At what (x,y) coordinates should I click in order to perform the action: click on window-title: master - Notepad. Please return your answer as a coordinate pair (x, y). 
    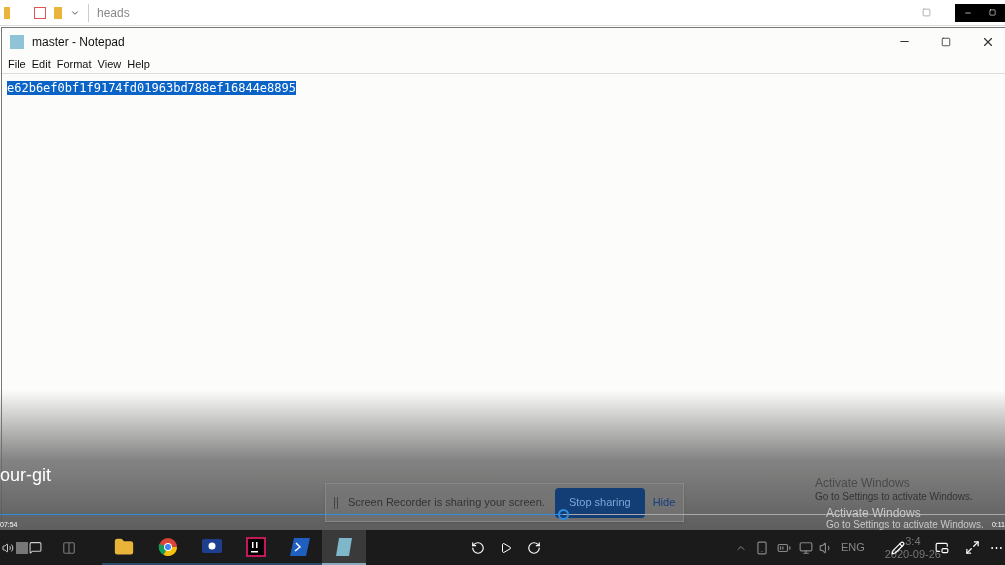
    Looking at the image, I should click on (78, 42).